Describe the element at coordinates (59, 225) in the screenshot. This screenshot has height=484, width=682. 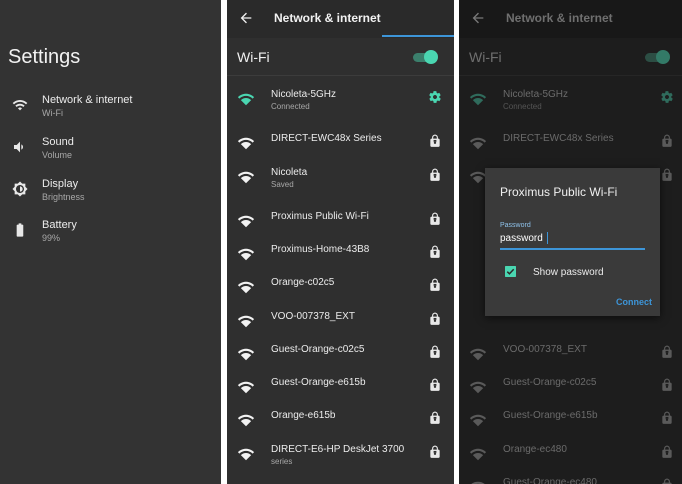
I see `settings-item-label: Battery` at that location.